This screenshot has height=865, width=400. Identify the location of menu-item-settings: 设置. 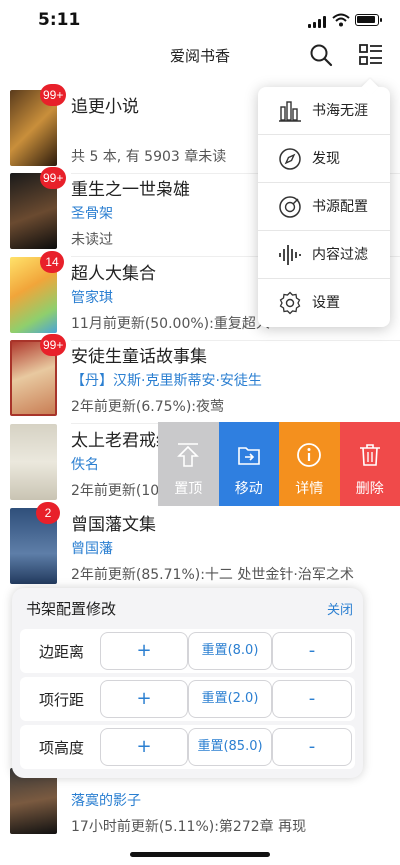
(324, 303).